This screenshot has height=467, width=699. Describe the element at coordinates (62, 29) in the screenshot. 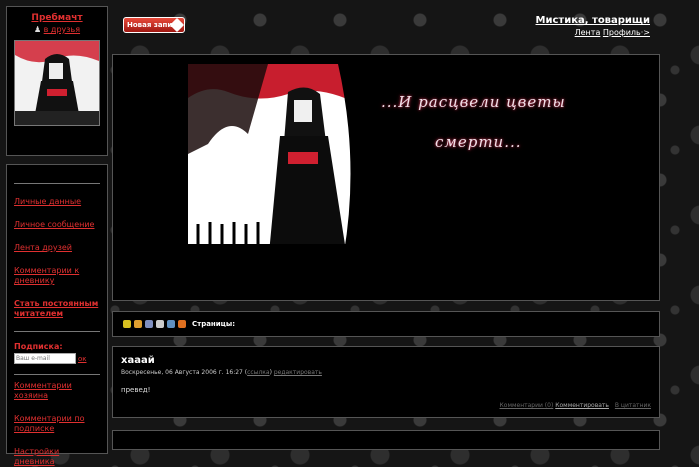

I see `add-friend-link: в друзья` at that location.